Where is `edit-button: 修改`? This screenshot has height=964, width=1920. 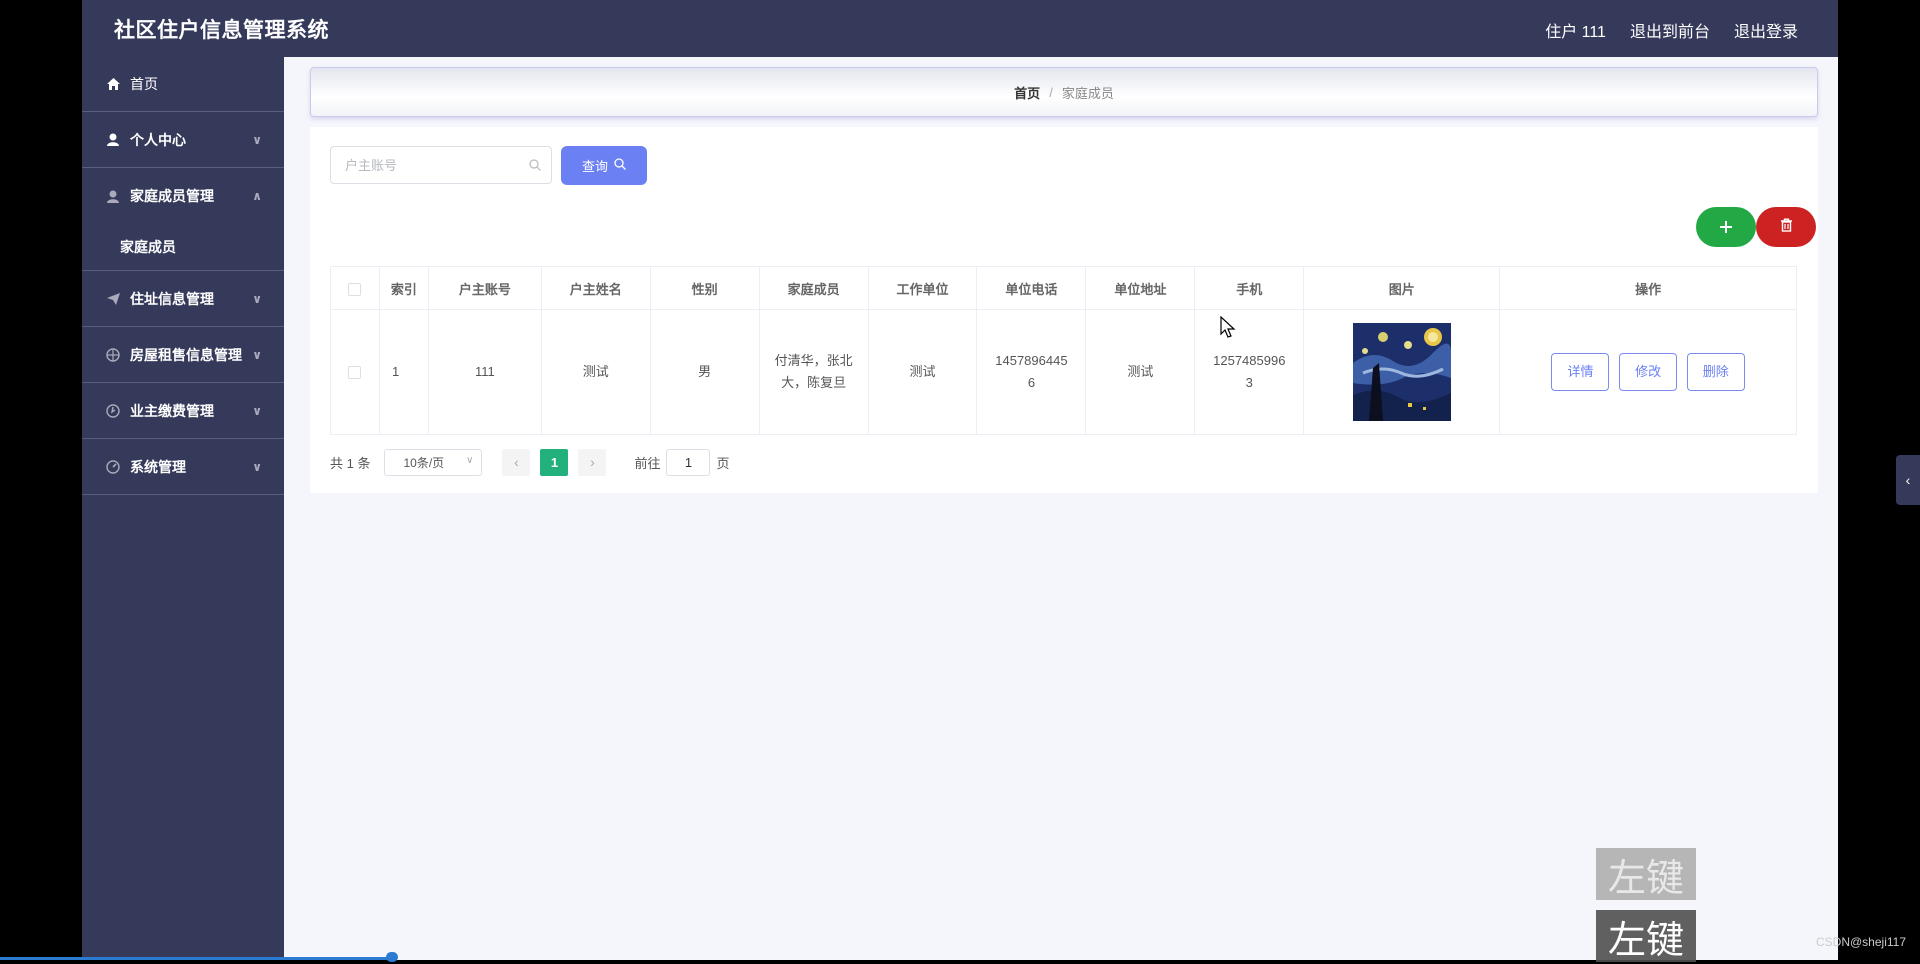
edit-button: 修改 is located at coordinates (1648, 372).